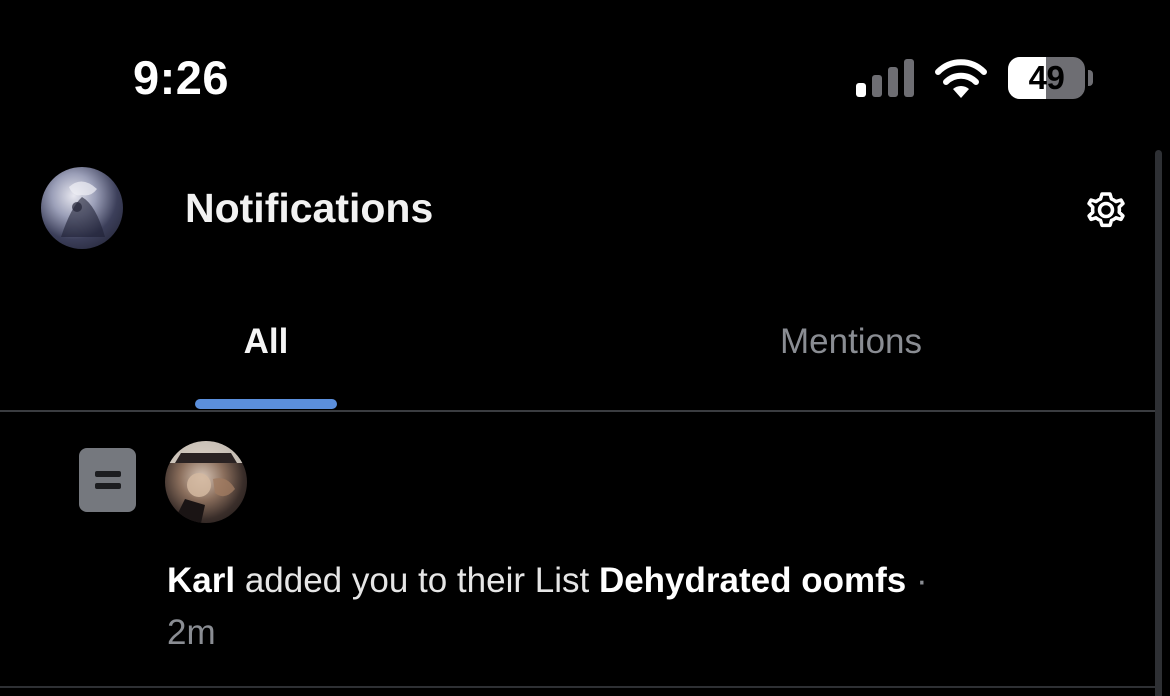  Describe the element at coordinates (1106, 210) in the screenshot. I see `gear-icon` at that location.